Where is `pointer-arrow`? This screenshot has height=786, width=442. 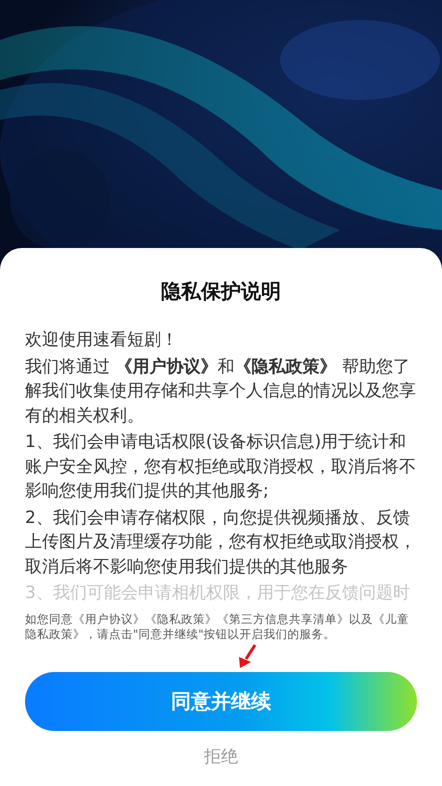 pointer-arrow is located at coordinates (247, 656).